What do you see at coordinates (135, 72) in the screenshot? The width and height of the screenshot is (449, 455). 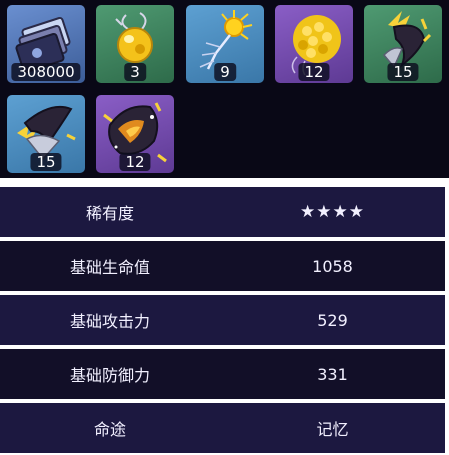 I see `item-count: 3` at bounding box center [135, 72].